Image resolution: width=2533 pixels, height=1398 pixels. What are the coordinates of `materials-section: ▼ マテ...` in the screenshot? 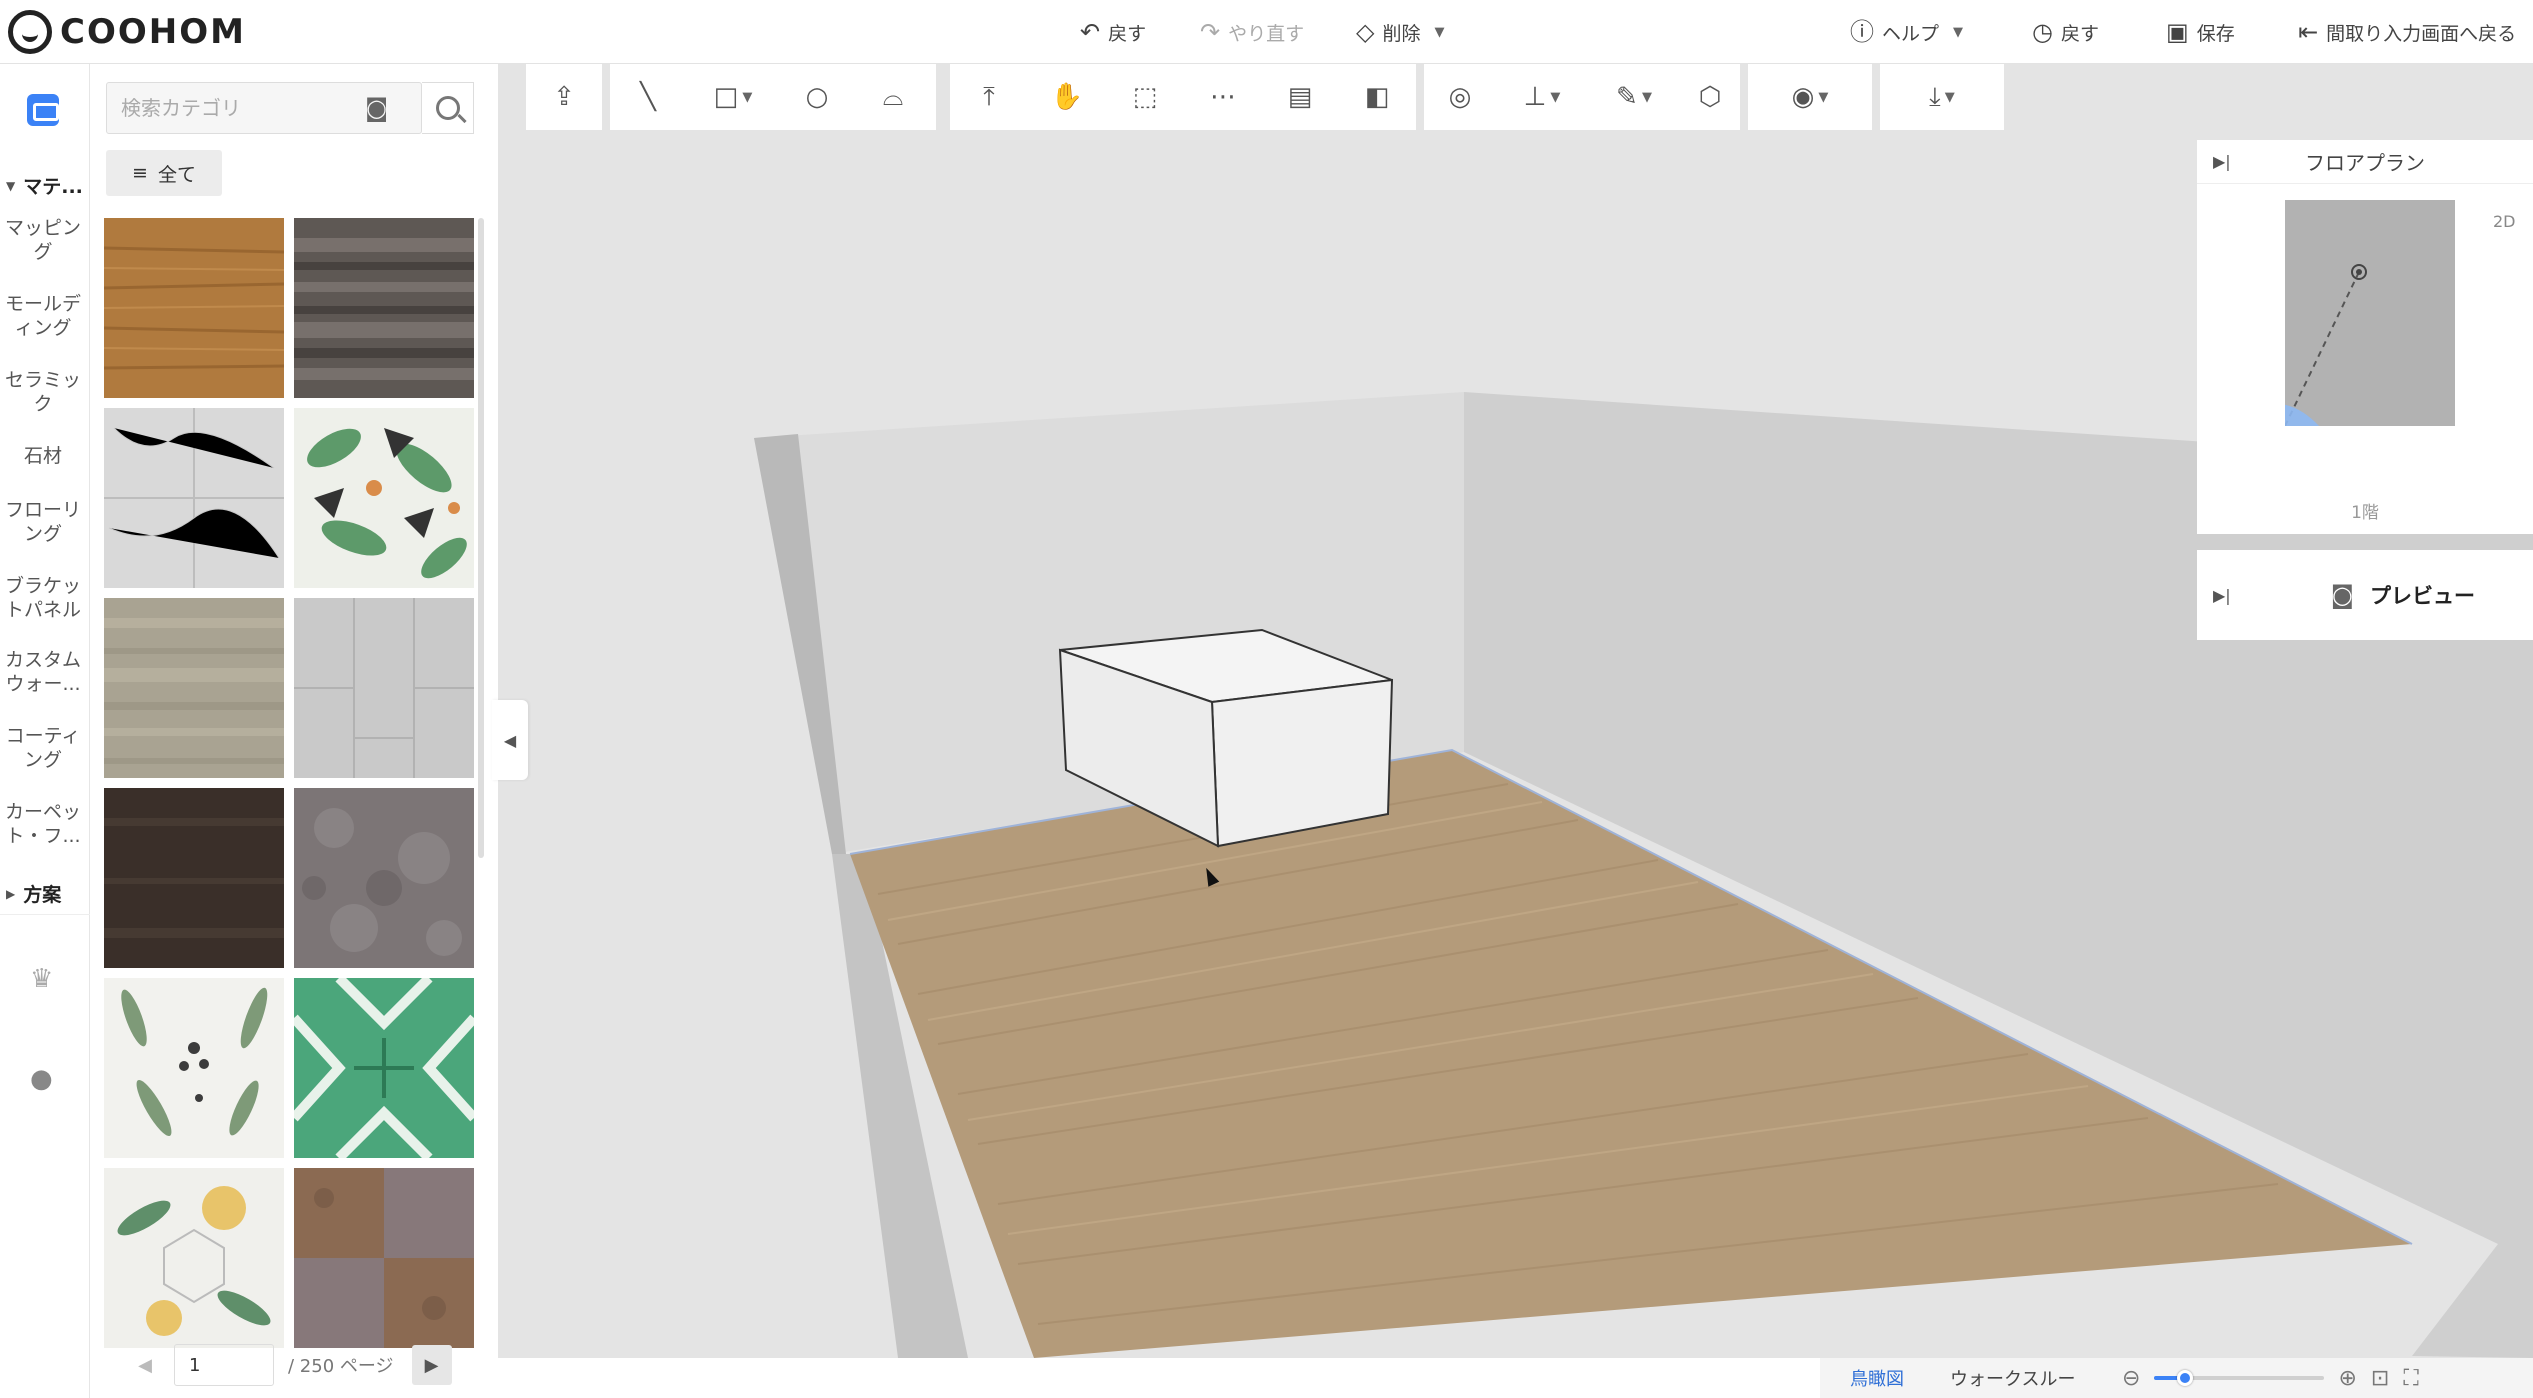 It's located at (44, 185).